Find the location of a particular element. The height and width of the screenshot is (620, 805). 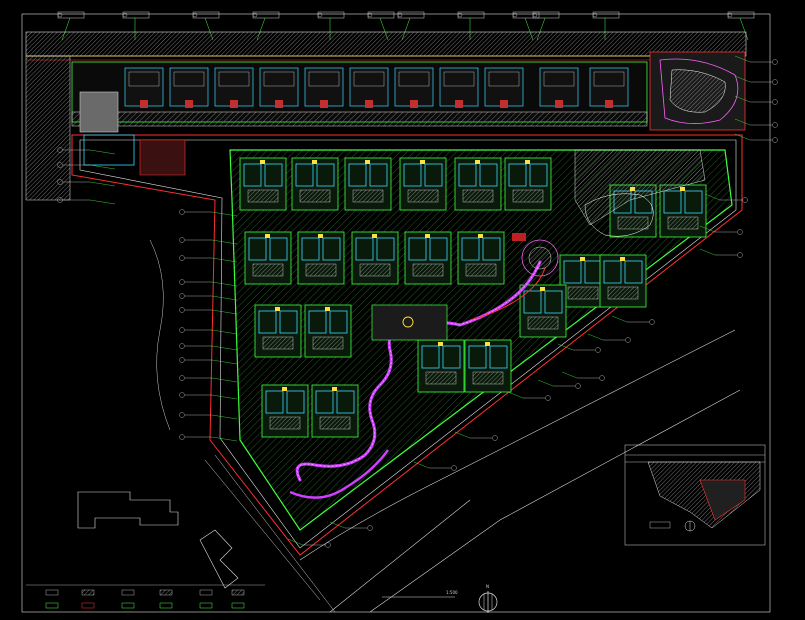

drawing-scale: 1:500 is located at coordinates (452, 592).